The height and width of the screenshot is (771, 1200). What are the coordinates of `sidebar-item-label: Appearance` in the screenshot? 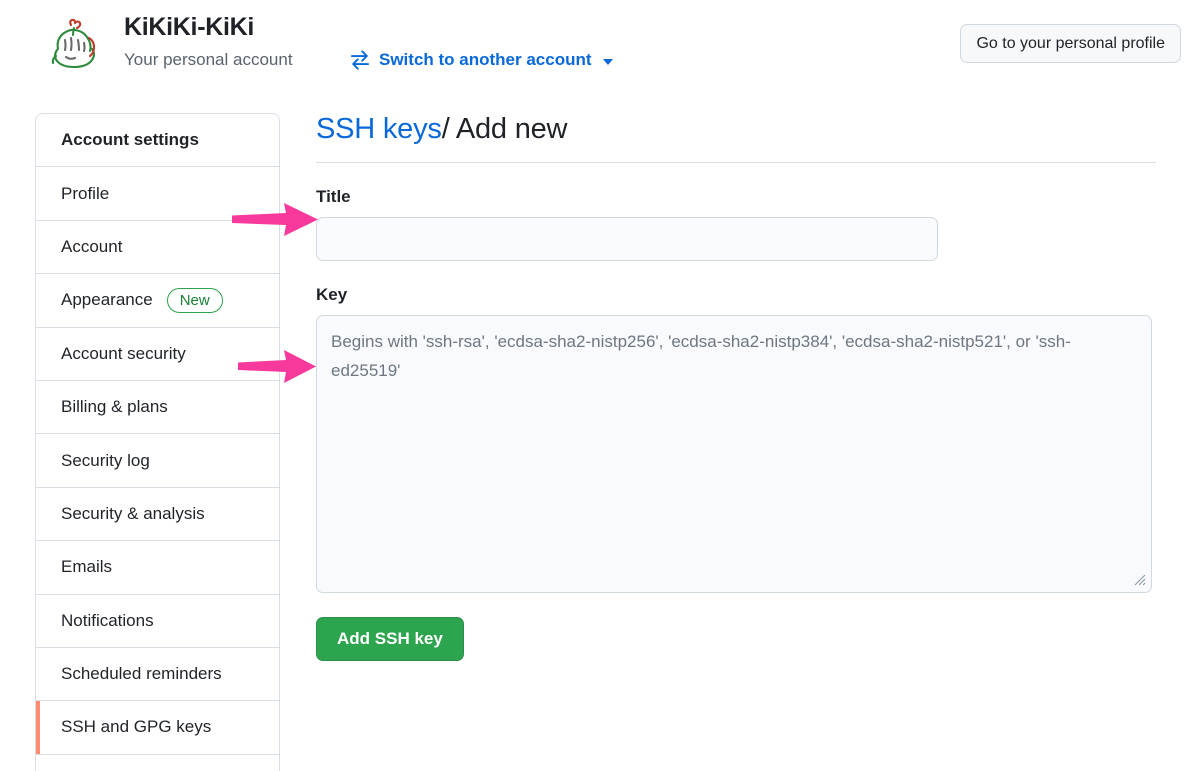 It's located at (107, 300).